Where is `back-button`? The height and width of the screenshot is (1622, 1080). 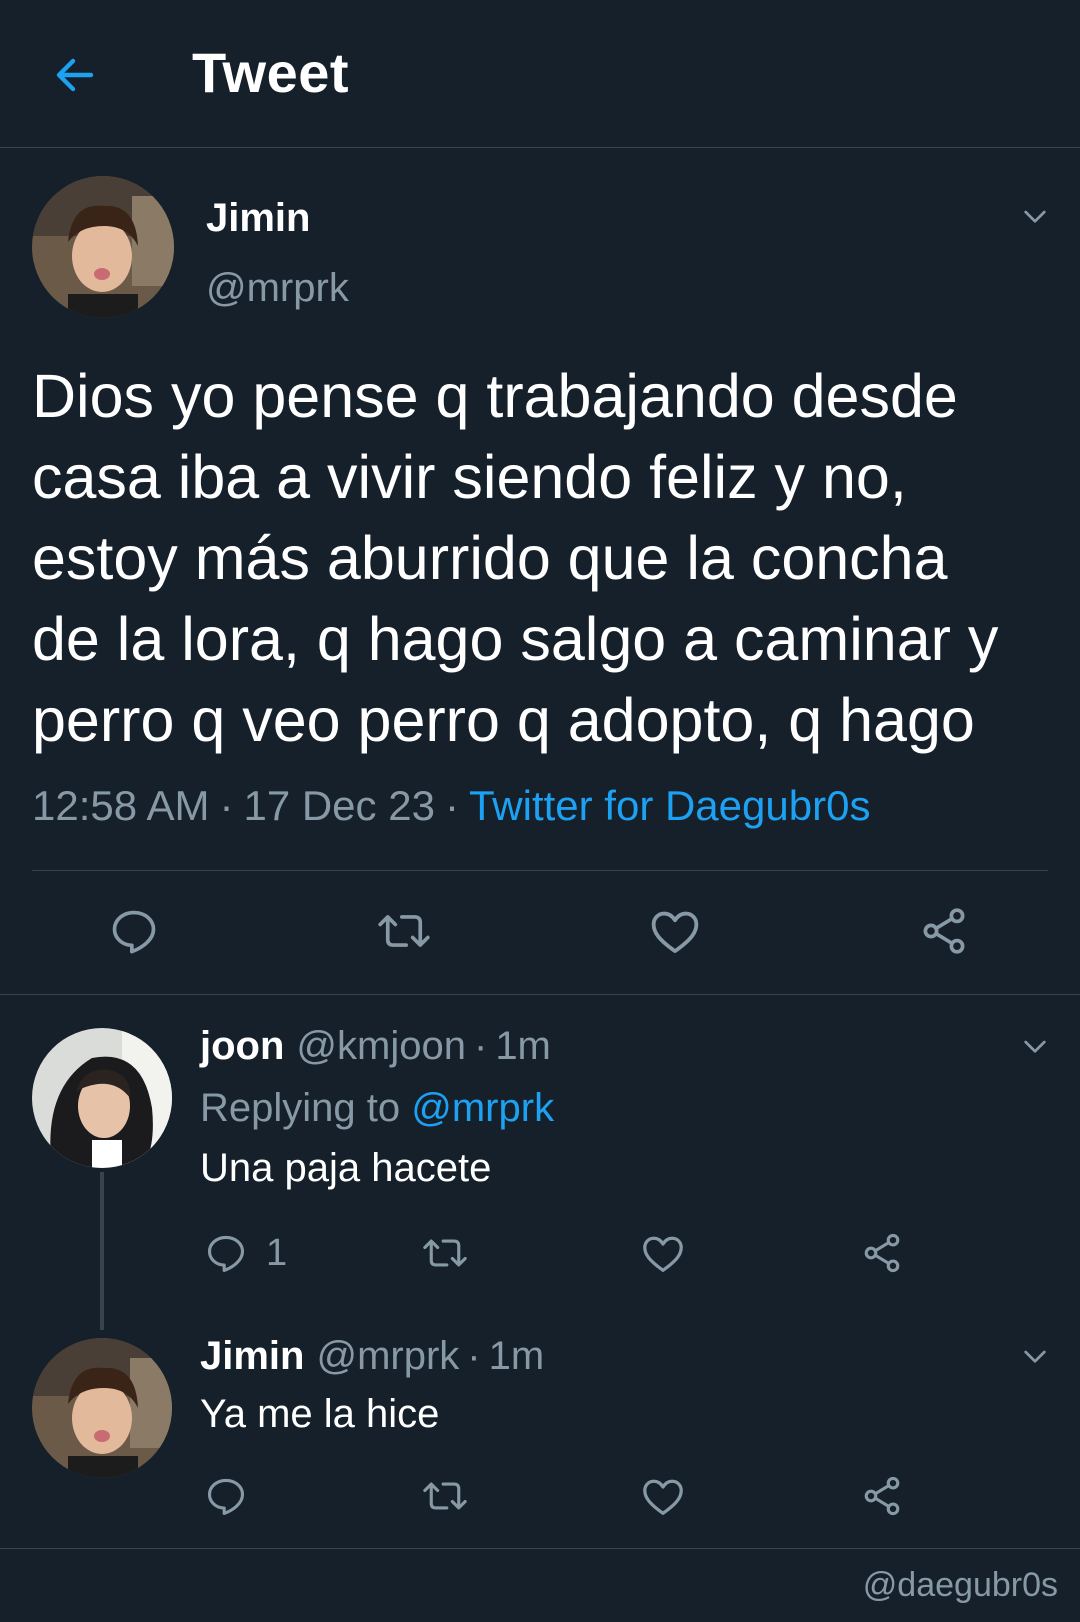
back-button is located at coordinates (75, 75).